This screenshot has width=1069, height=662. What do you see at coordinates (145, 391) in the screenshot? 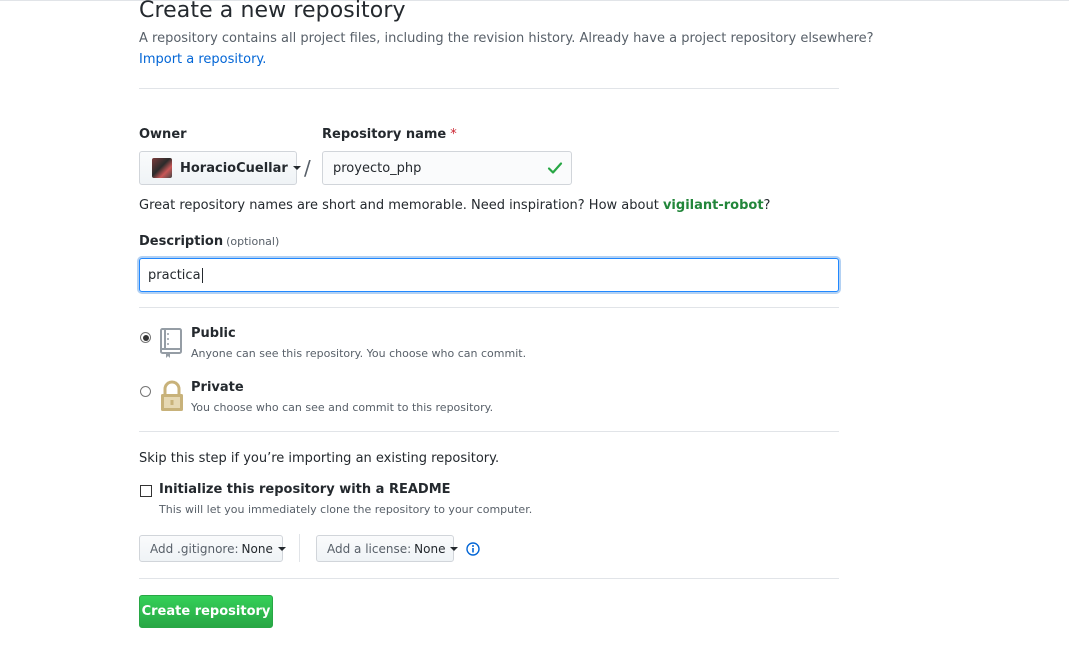
I see `private-radio` at bounding box center [145, 391].